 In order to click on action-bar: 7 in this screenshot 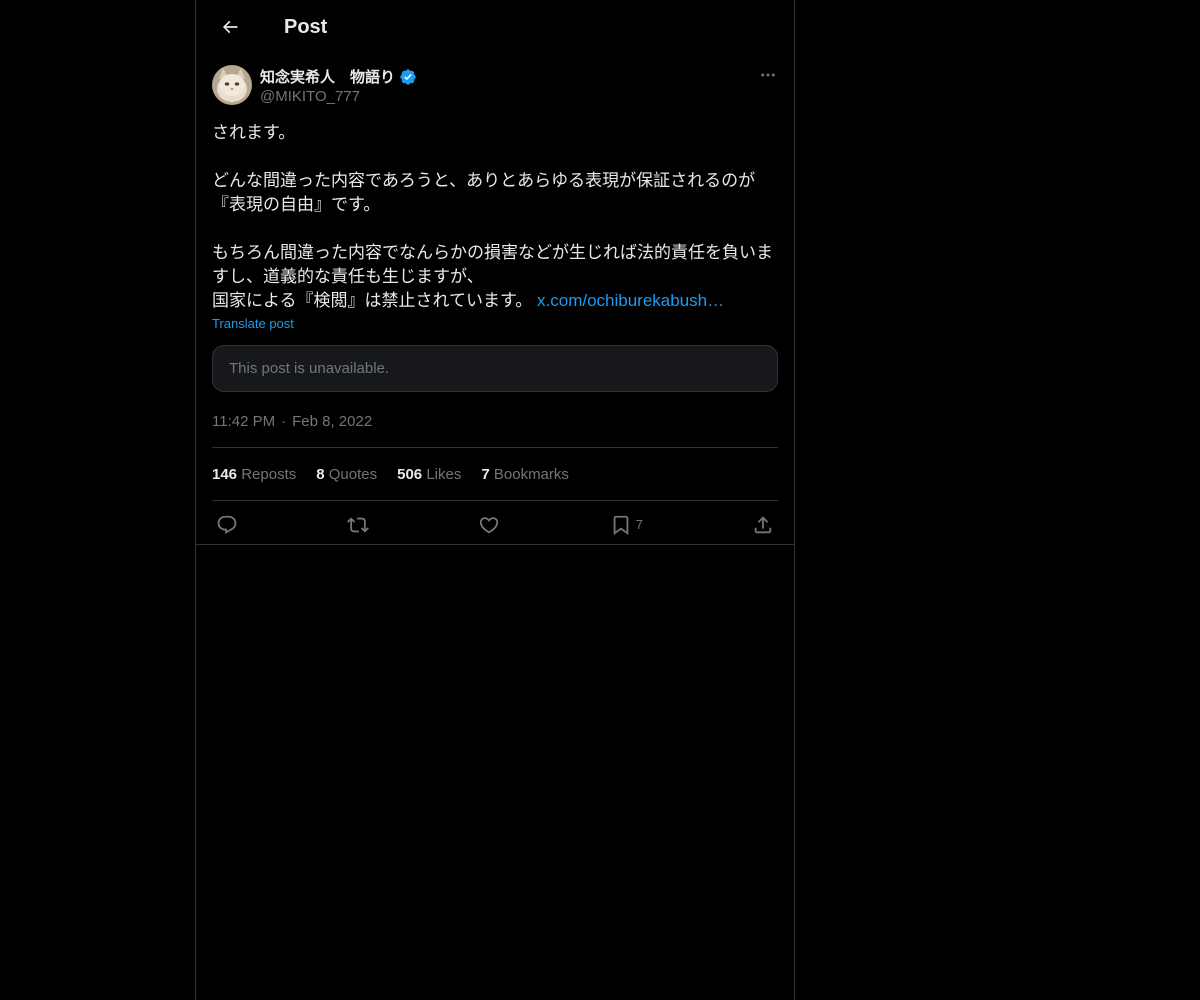, I will do `click(495, 524)`.